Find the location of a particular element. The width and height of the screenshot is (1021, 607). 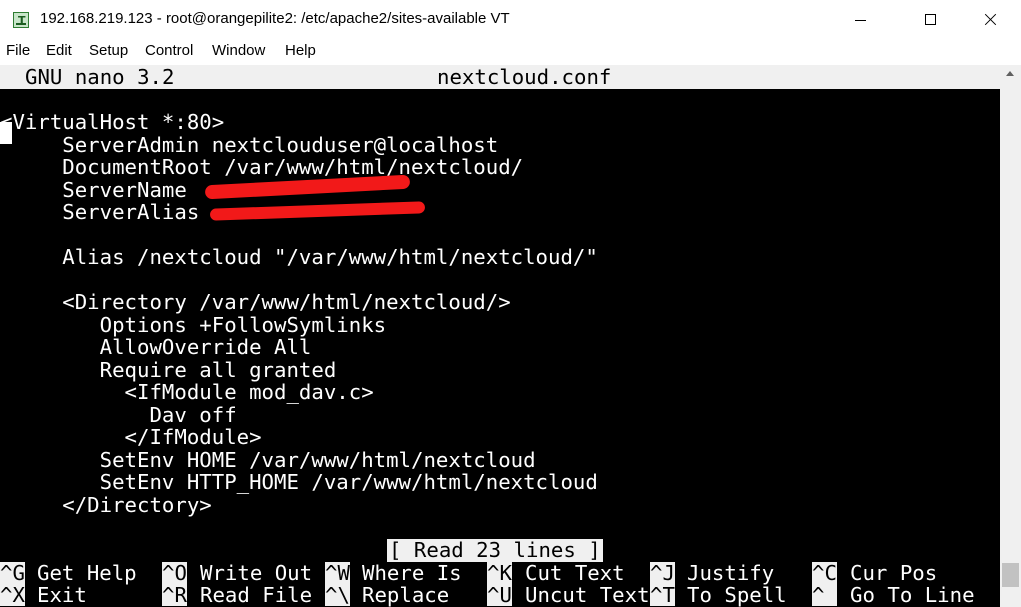

file-line: SetEnv HOME /var/www/html/nextcloud is located at coordinates (268, 460).